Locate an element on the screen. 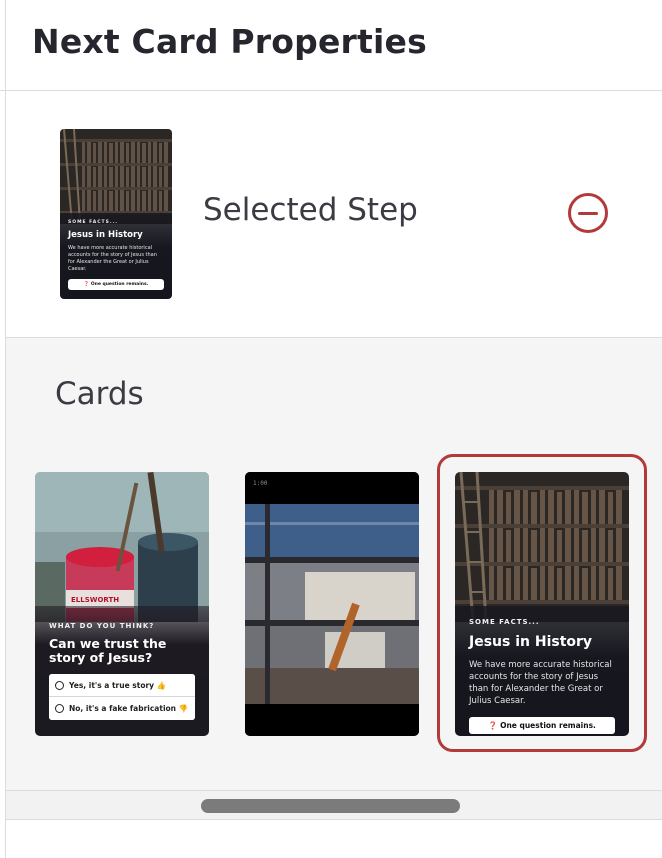 The image size is (662, 858). poll-title: Can we trust the story of Jesus? is located at coordinates (108, 650).